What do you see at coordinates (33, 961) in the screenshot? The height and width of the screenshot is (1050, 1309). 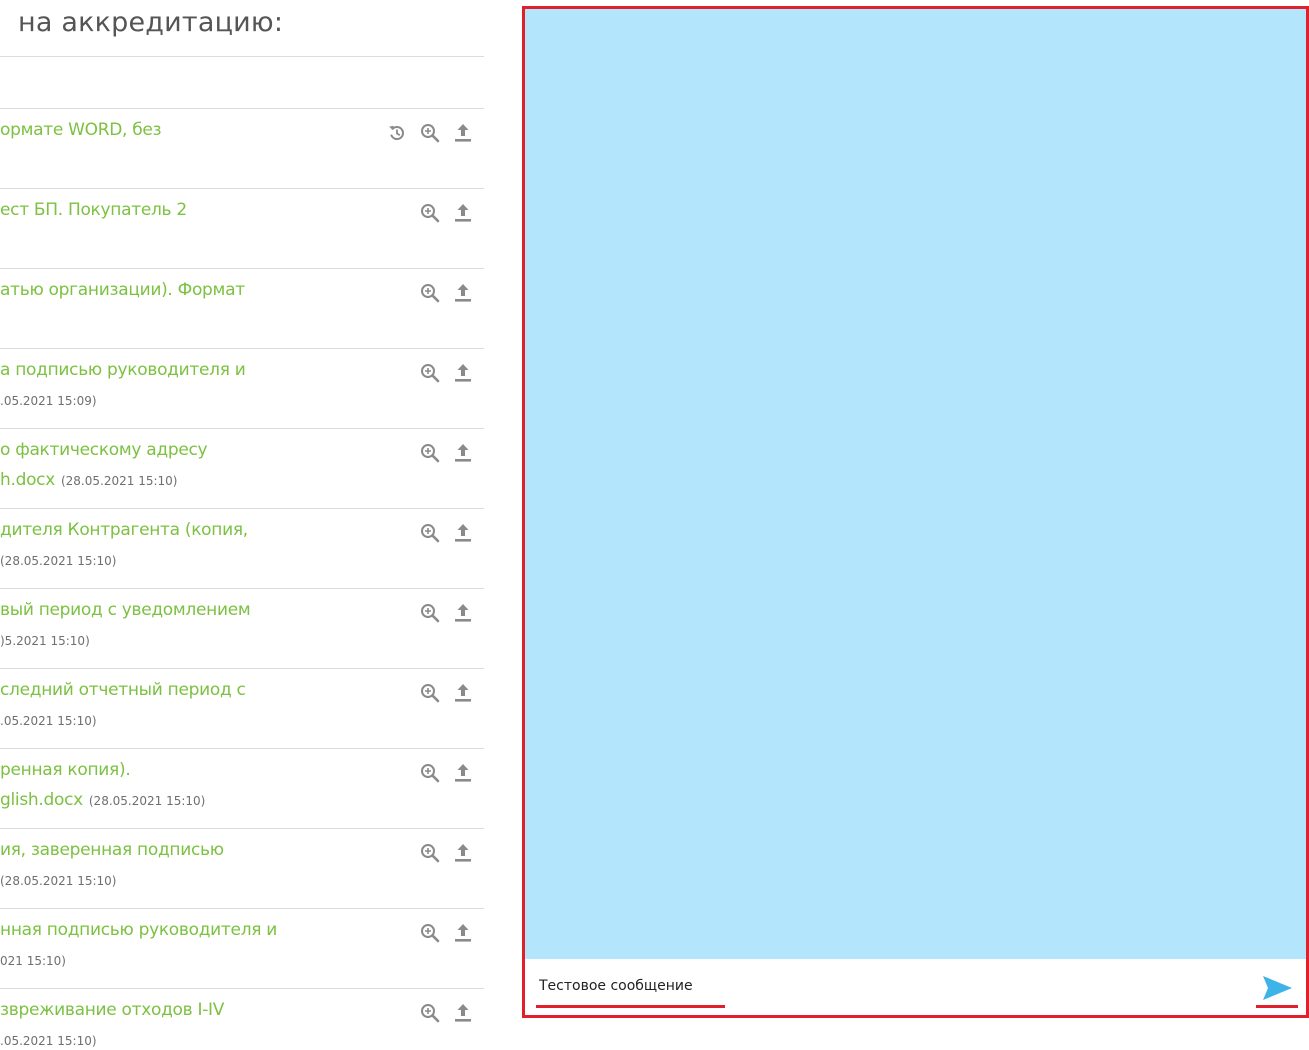 I see `upload-timestamp: 021 15:10)` at bounding box center [33, 961].